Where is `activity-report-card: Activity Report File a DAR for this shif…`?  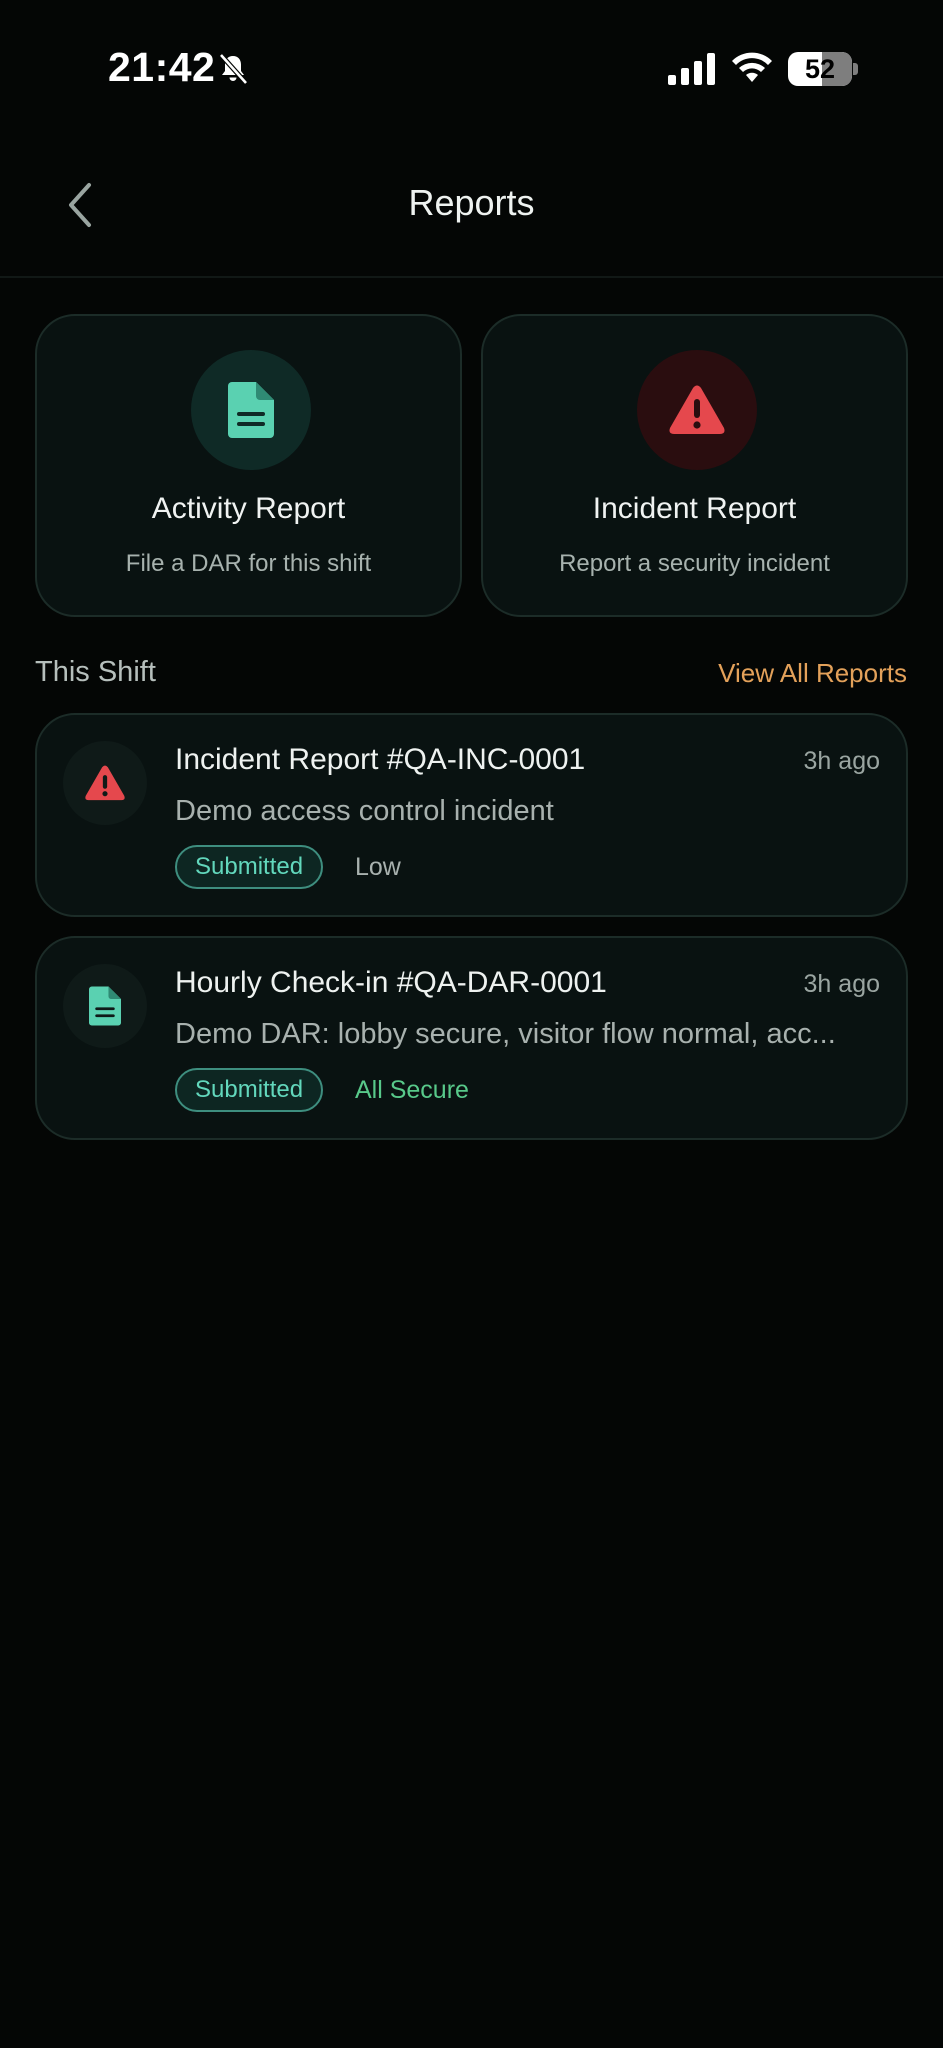 activity-report-card: Activity Report File a DAR for this shif… is located at coordinates (248, 465).